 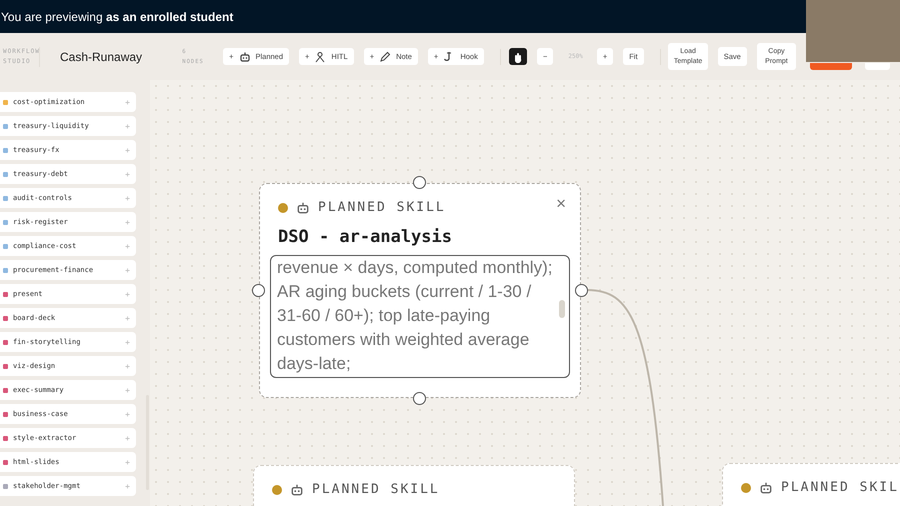 I want to click on workflow-title: Cash-Runaway, so click(x=102, y=57).